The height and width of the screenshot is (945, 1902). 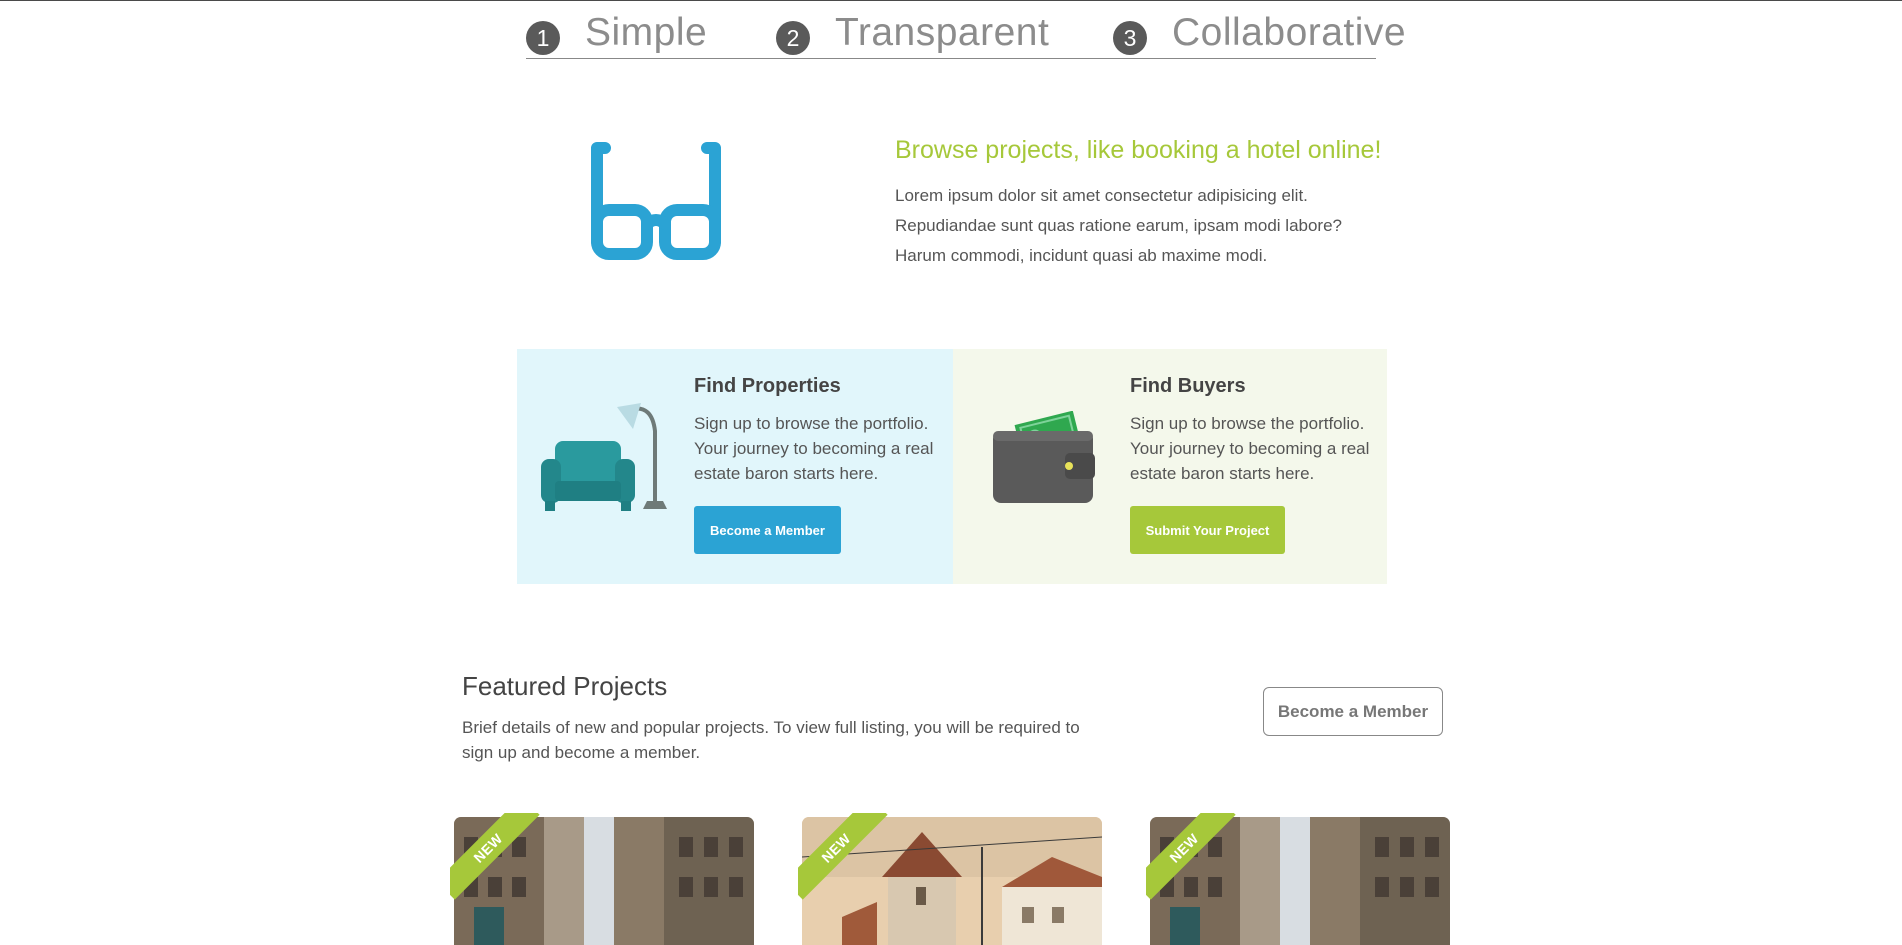 I want to click on armchair-lamp-icon, so click(x=604, y=457).